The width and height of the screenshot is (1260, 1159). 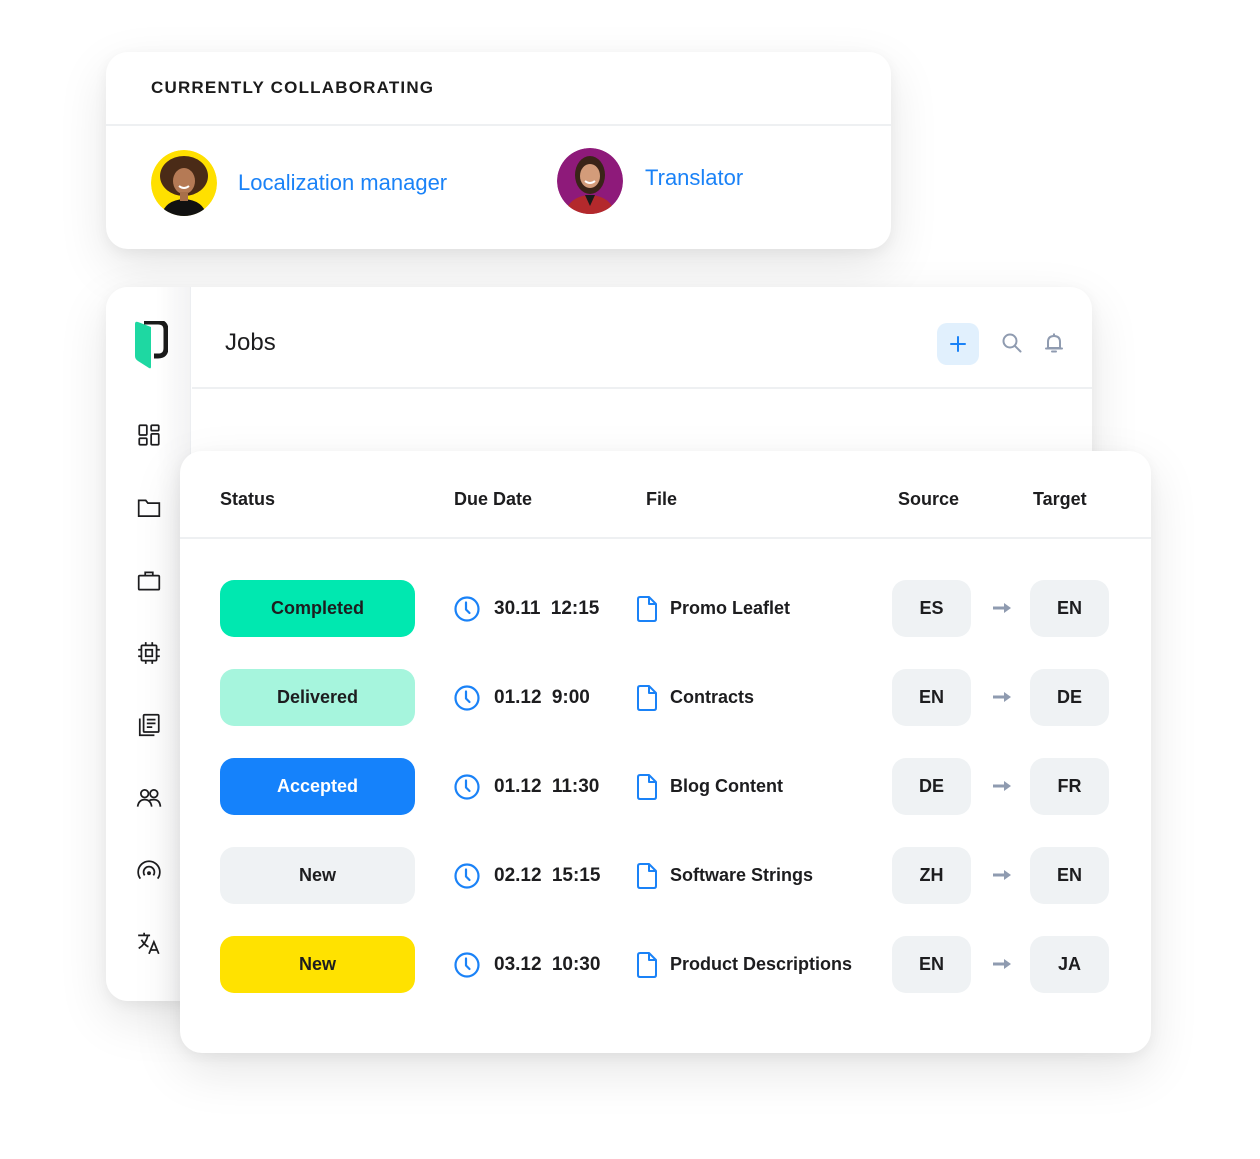 What do you see at coordinates (712, 697) in the screenshot?
I see `file-name: Contracts` at bounding box center [712, 697].